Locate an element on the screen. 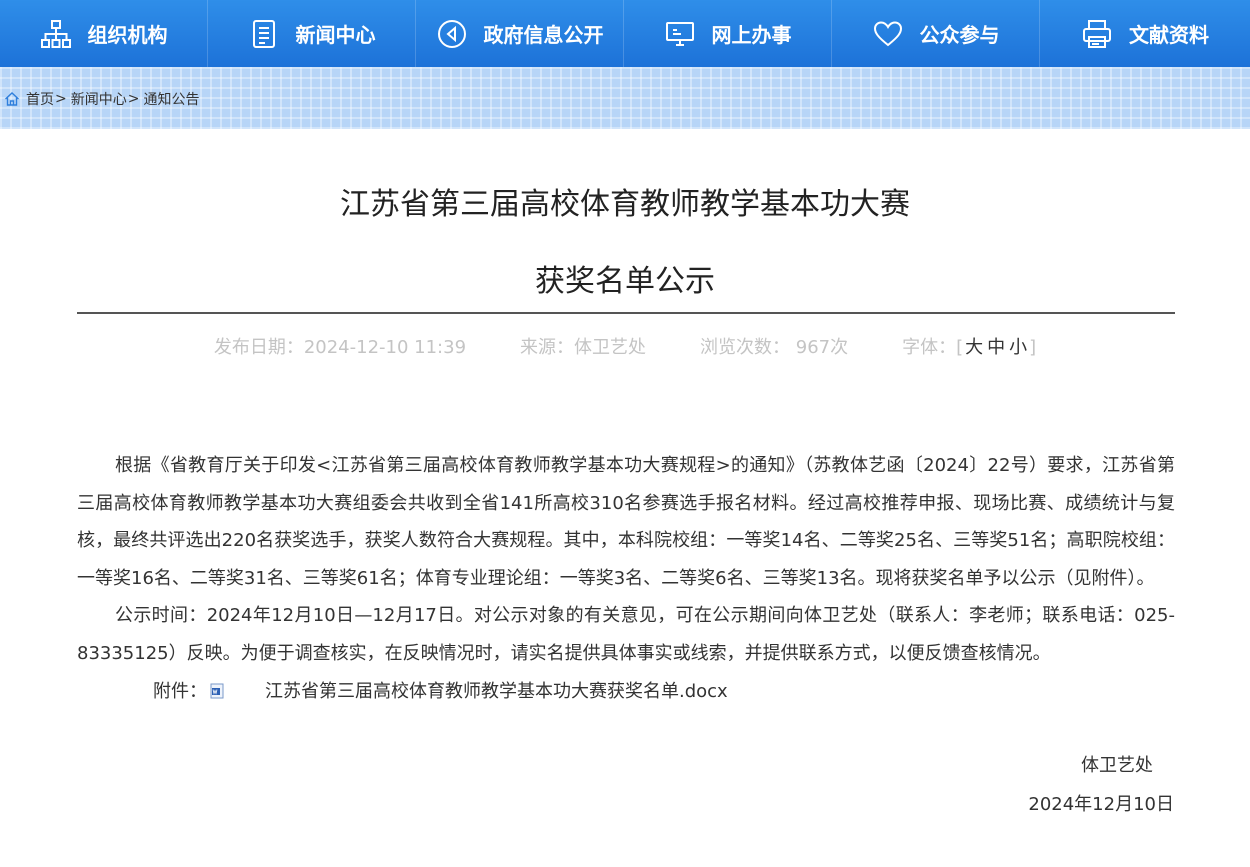 Image resolution: width=1250 pixels, height=867 pixels. home-icon is located at coordinates (12, 99).